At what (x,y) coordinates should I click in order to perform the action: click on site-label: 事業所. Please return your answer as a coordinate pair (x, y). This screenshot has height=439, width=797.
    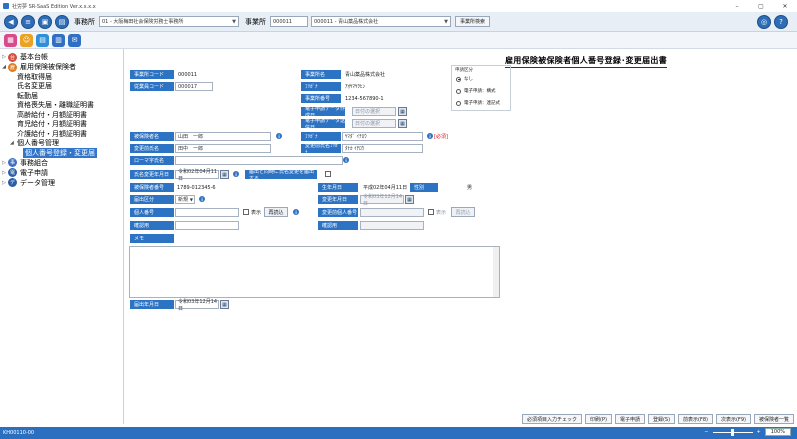
    Looking at the image, I should click on (255, 21).